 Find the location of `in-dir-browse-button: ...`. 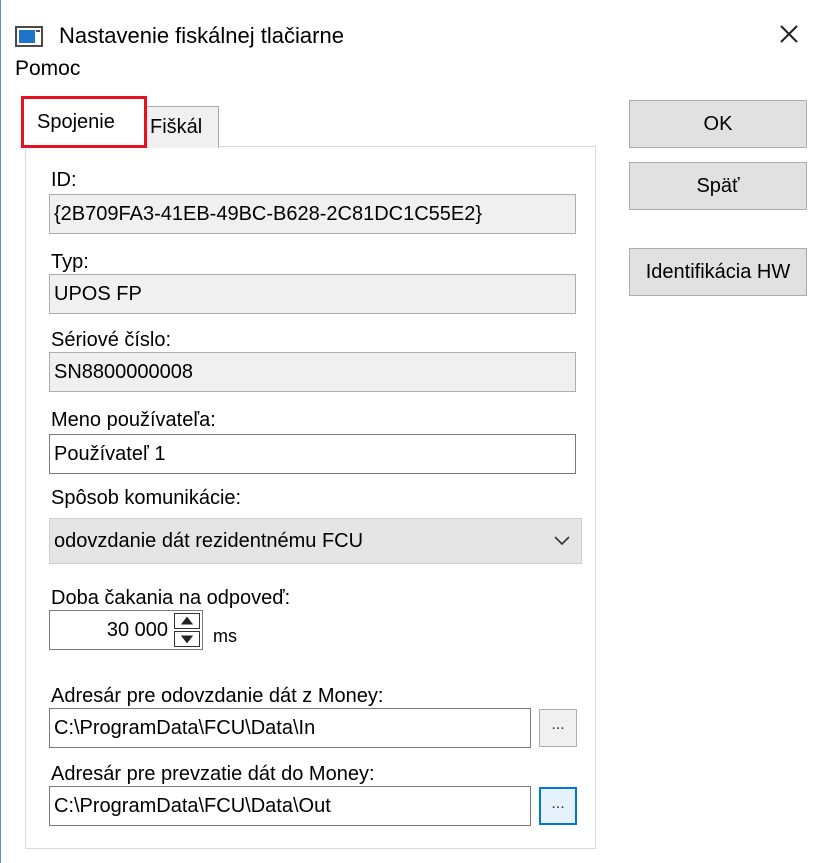

in-dir-browse-button: ... is located at coordinates (558, 806).